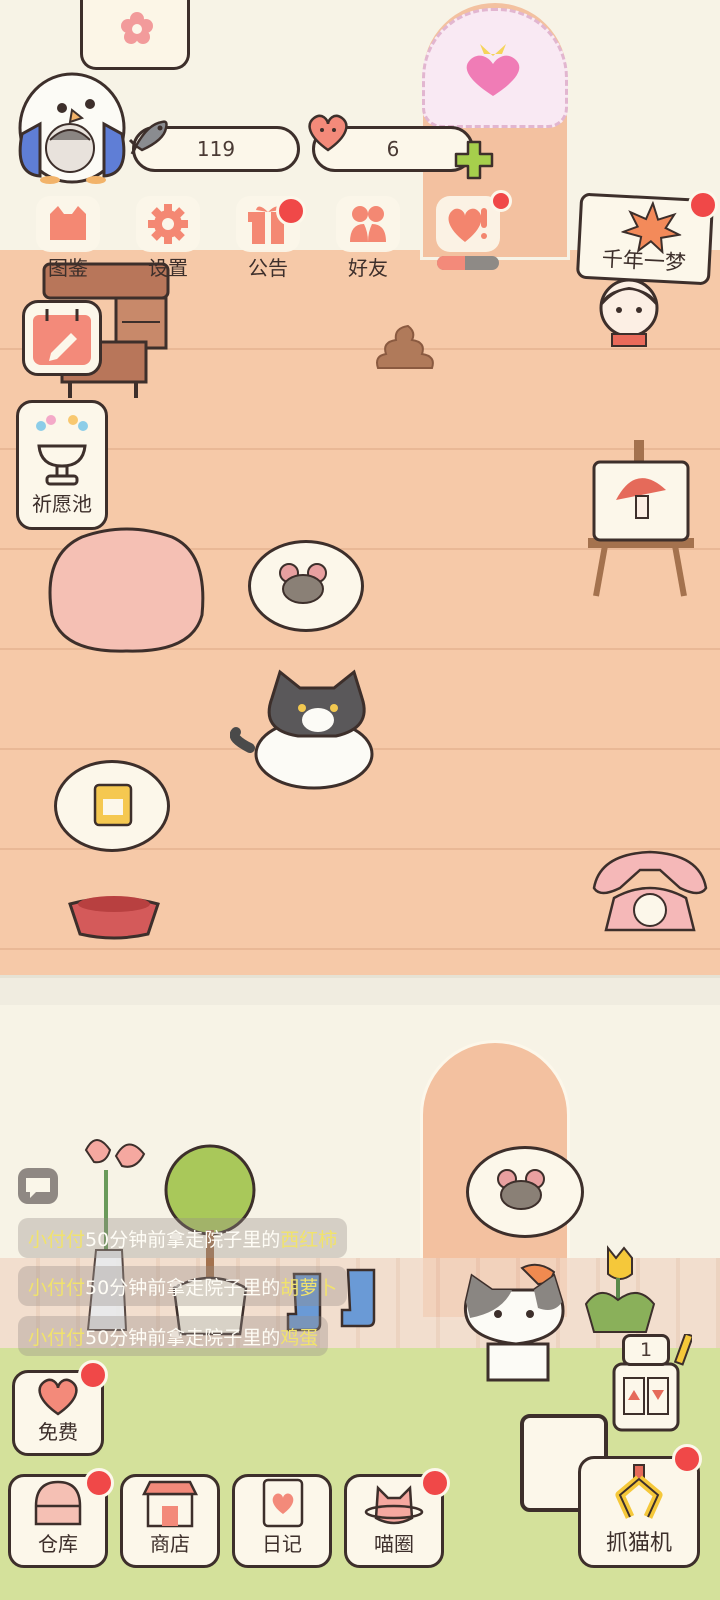  I want to click on player-avatar, so click(69, 125).